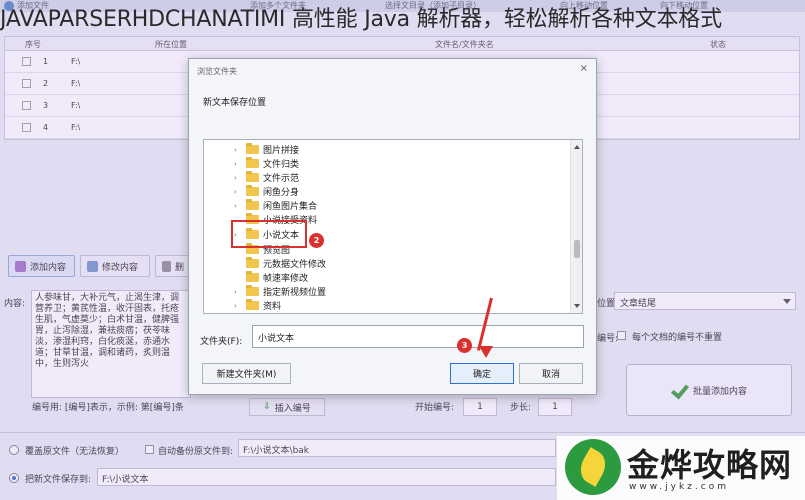 The width and height of the screenshot is (805, 500). What do you see at coordinates (316, 240) in the screenshot?
I see `step-2-badge: 2` at bounding box center [316, 240].